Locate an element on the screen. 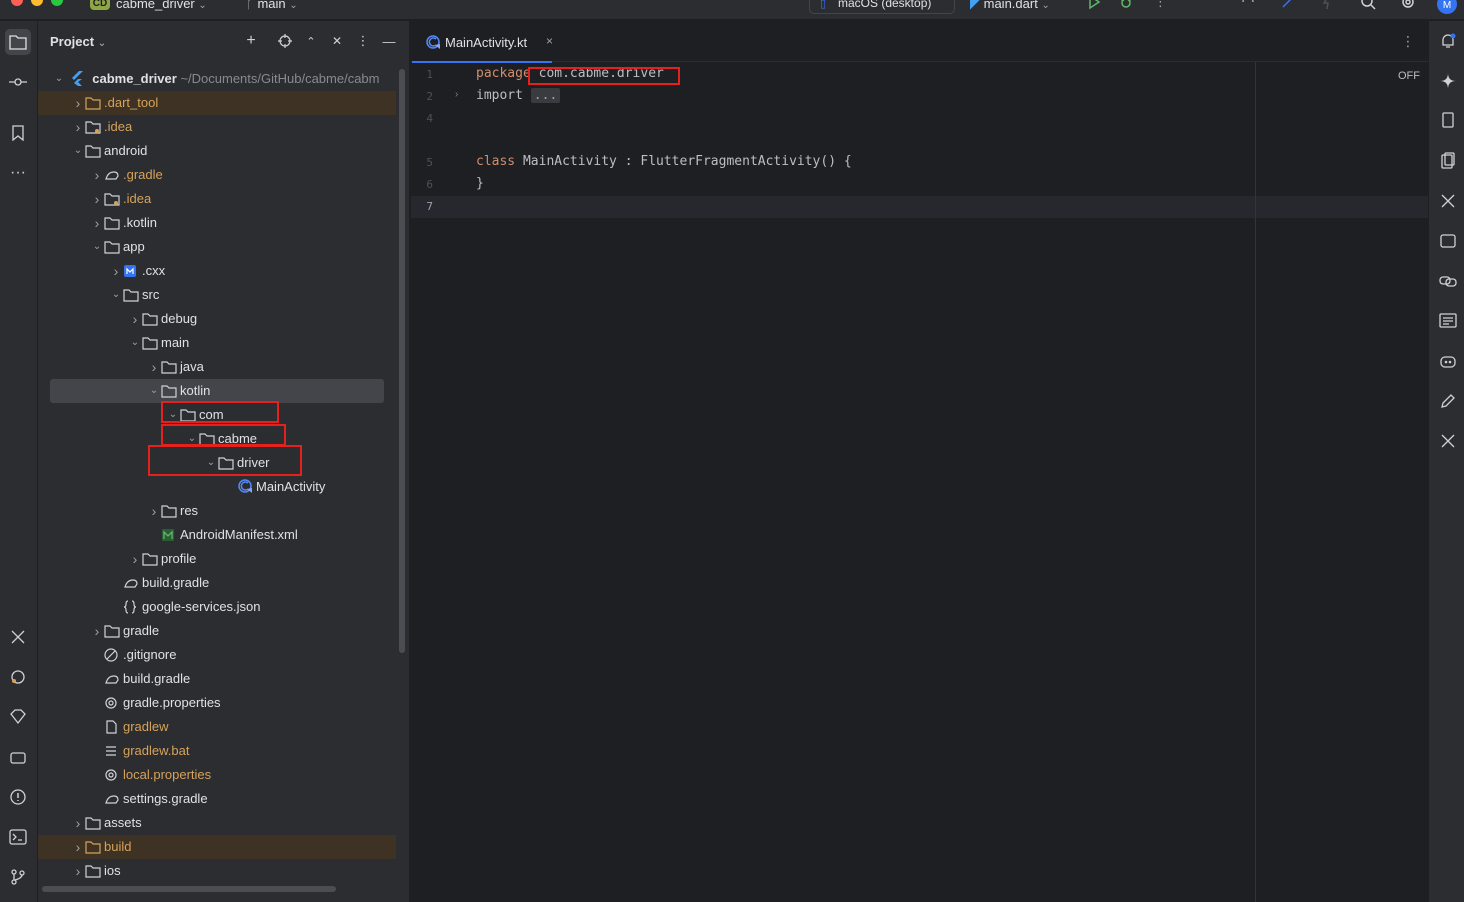  tree-item-app: ⌄ app is located at coordinates (117, 247).